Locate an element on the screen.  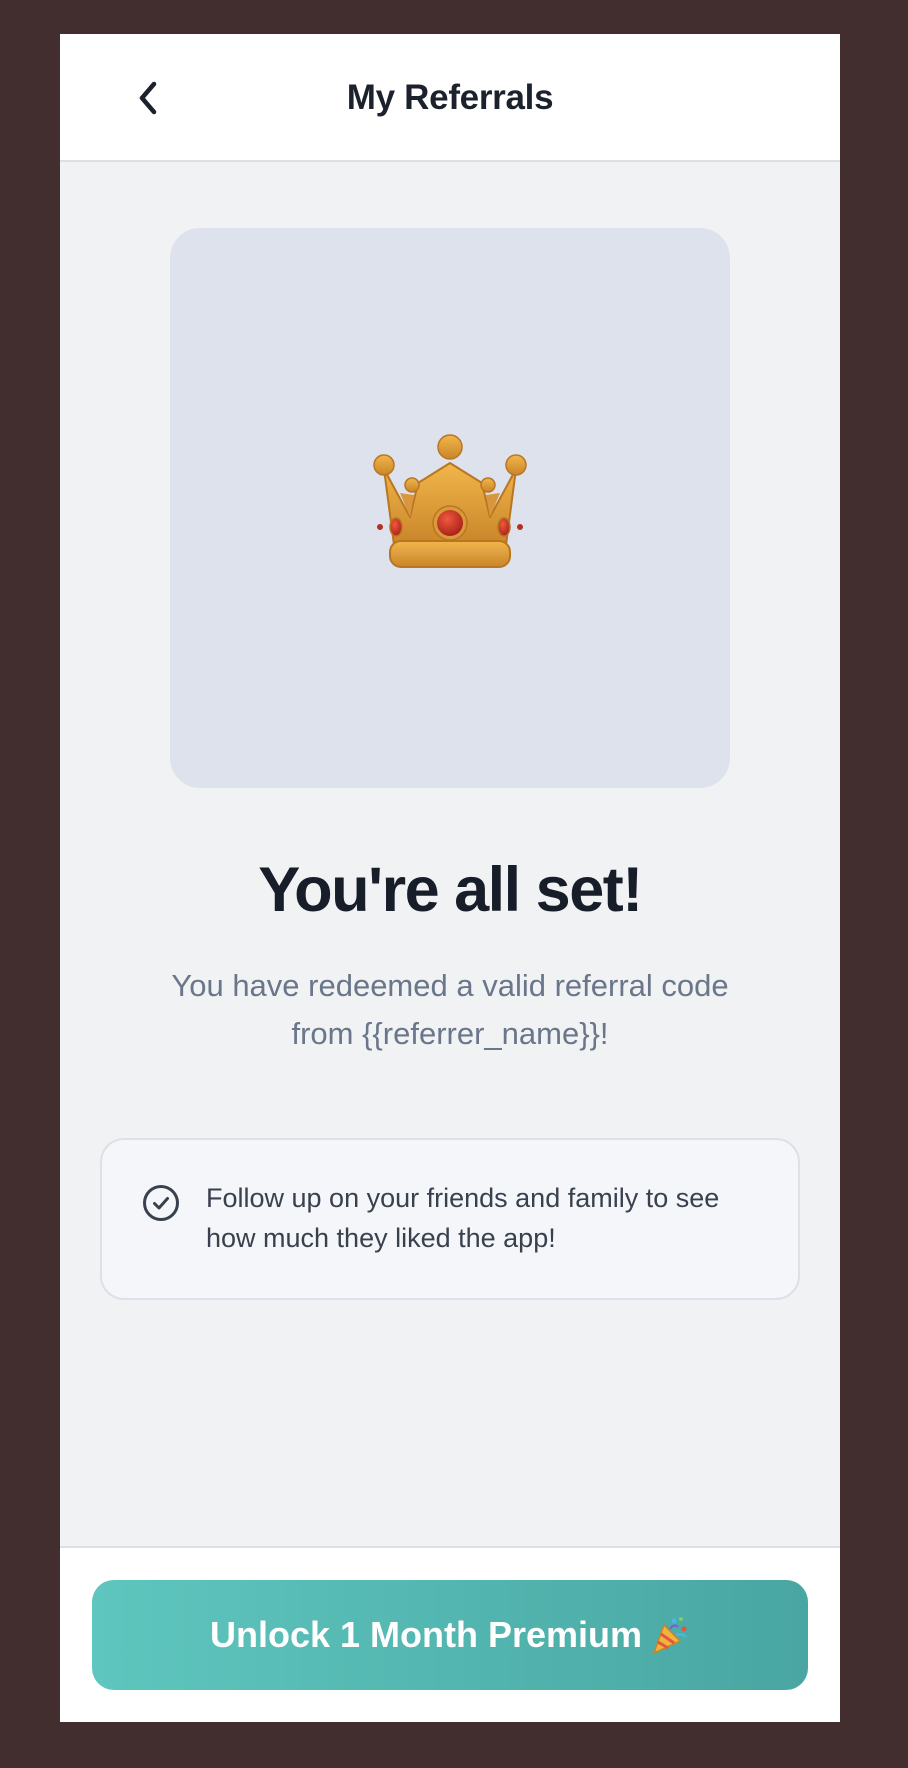
unlock-premium-label: Unlock 1 Month Premium is located at coordinates (426, 1634).